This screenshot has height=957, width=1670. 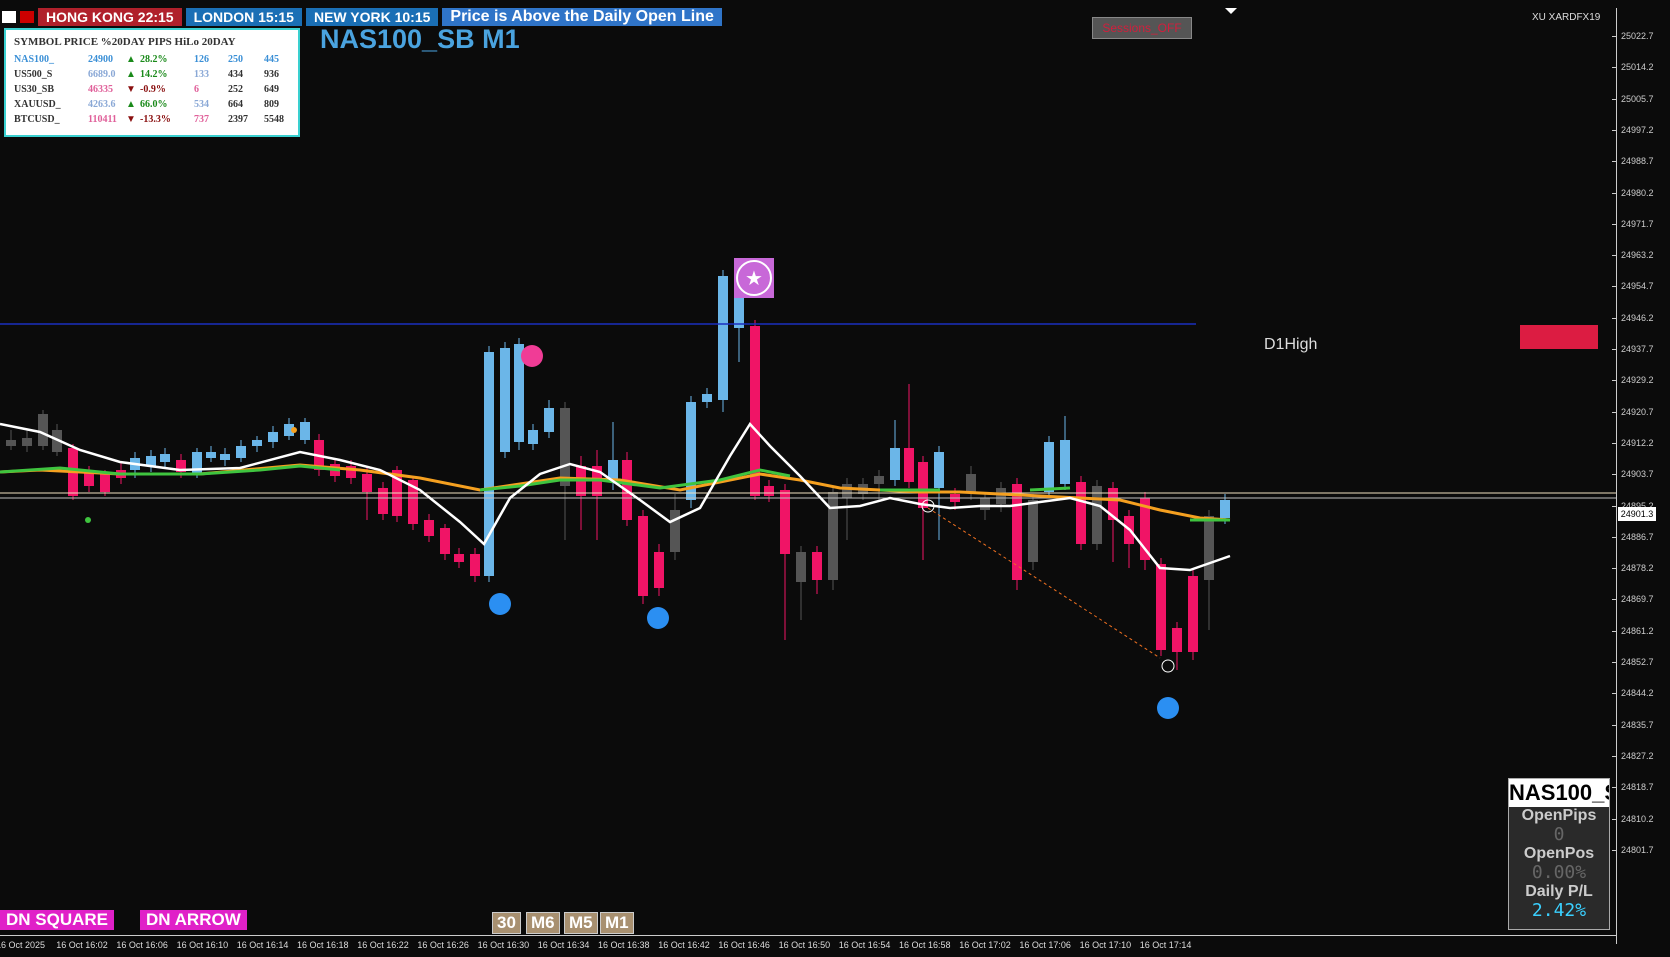 I want to click on time-tick-label: 16 Oct 16:54, so click(x=864, y=945).